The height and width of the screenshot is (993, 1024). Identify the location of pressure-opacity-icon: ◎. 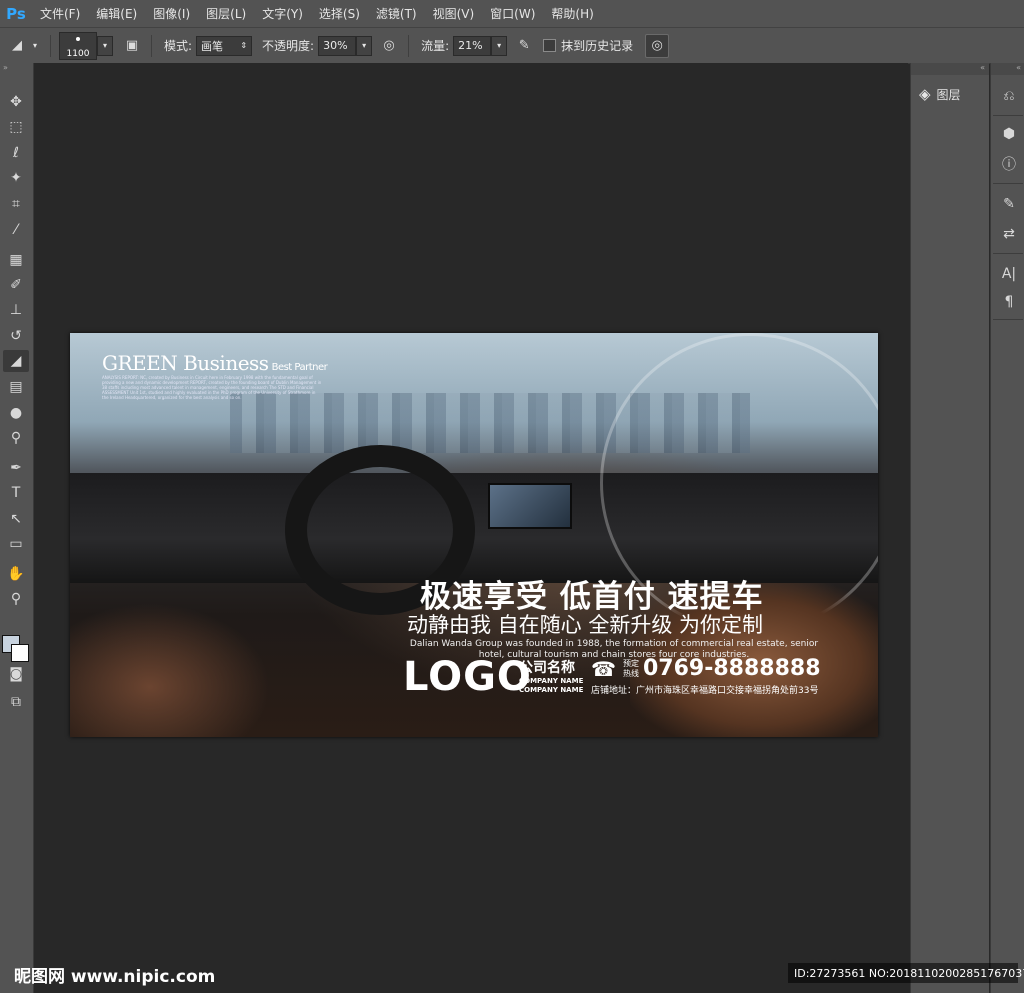
(389, 46).